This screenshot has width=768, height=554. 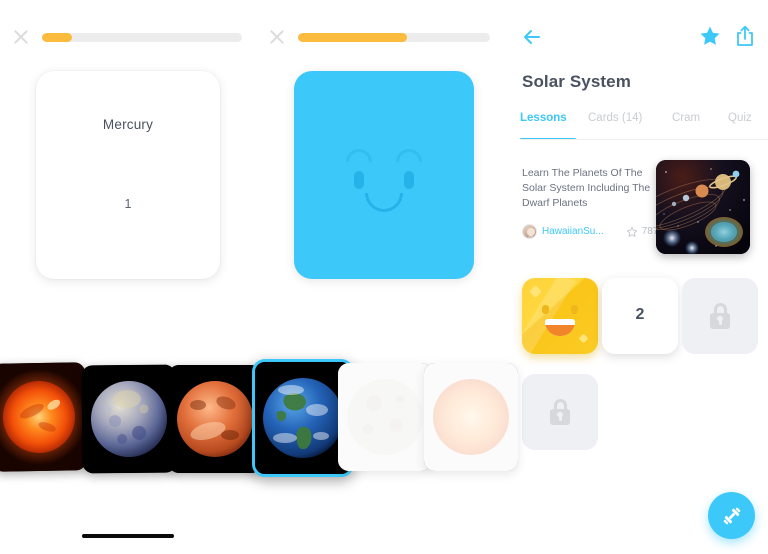 I want to click on flashcard-front: Mercury 1, so click(x=128, y=175).